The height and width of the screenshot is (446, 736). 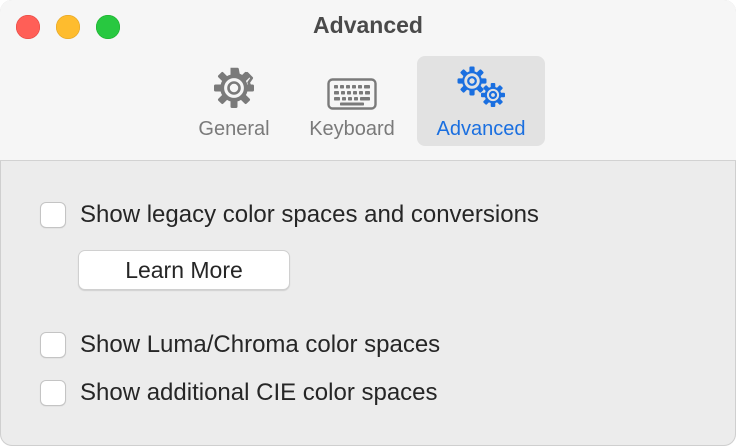 I want to click on legacy-color-spaces-label: Show legacy color spaces and conversions, so click(x=309, y=215).